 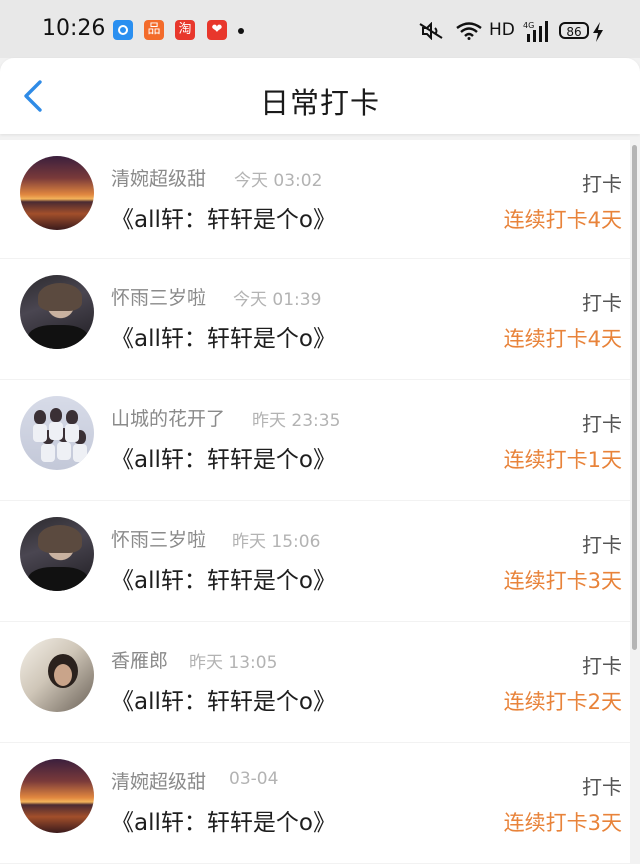 I want to click on page-title: 日常打卡, so click(x=319, y=103).